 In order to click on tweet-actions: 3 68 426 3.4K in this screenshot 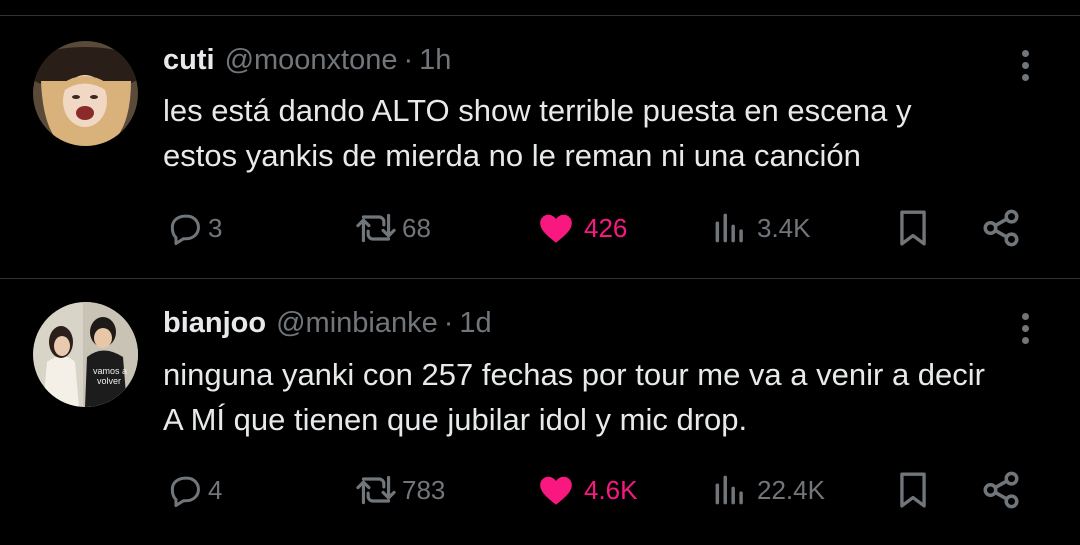, I will do `click(540, 228)`.